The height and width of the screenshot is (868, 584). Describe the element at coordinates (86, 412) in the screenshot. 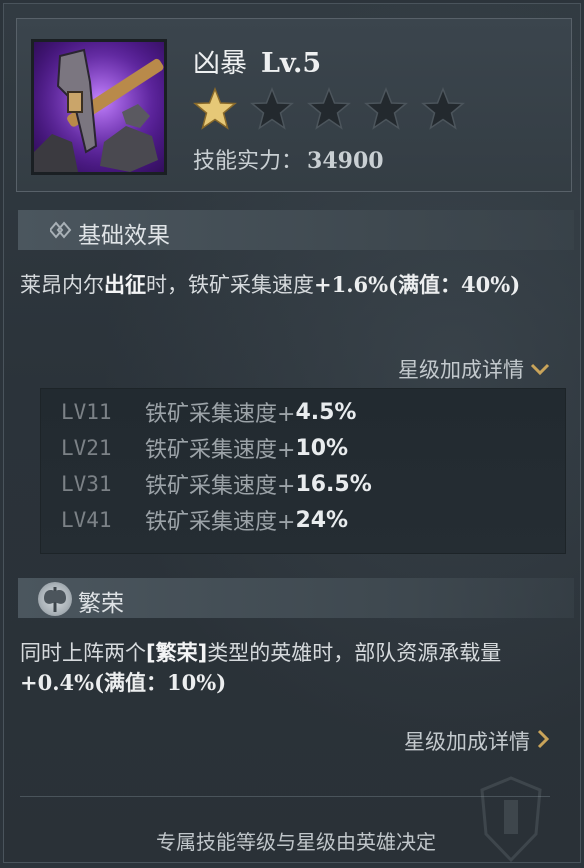

I see `level-label: LV11` at that location.